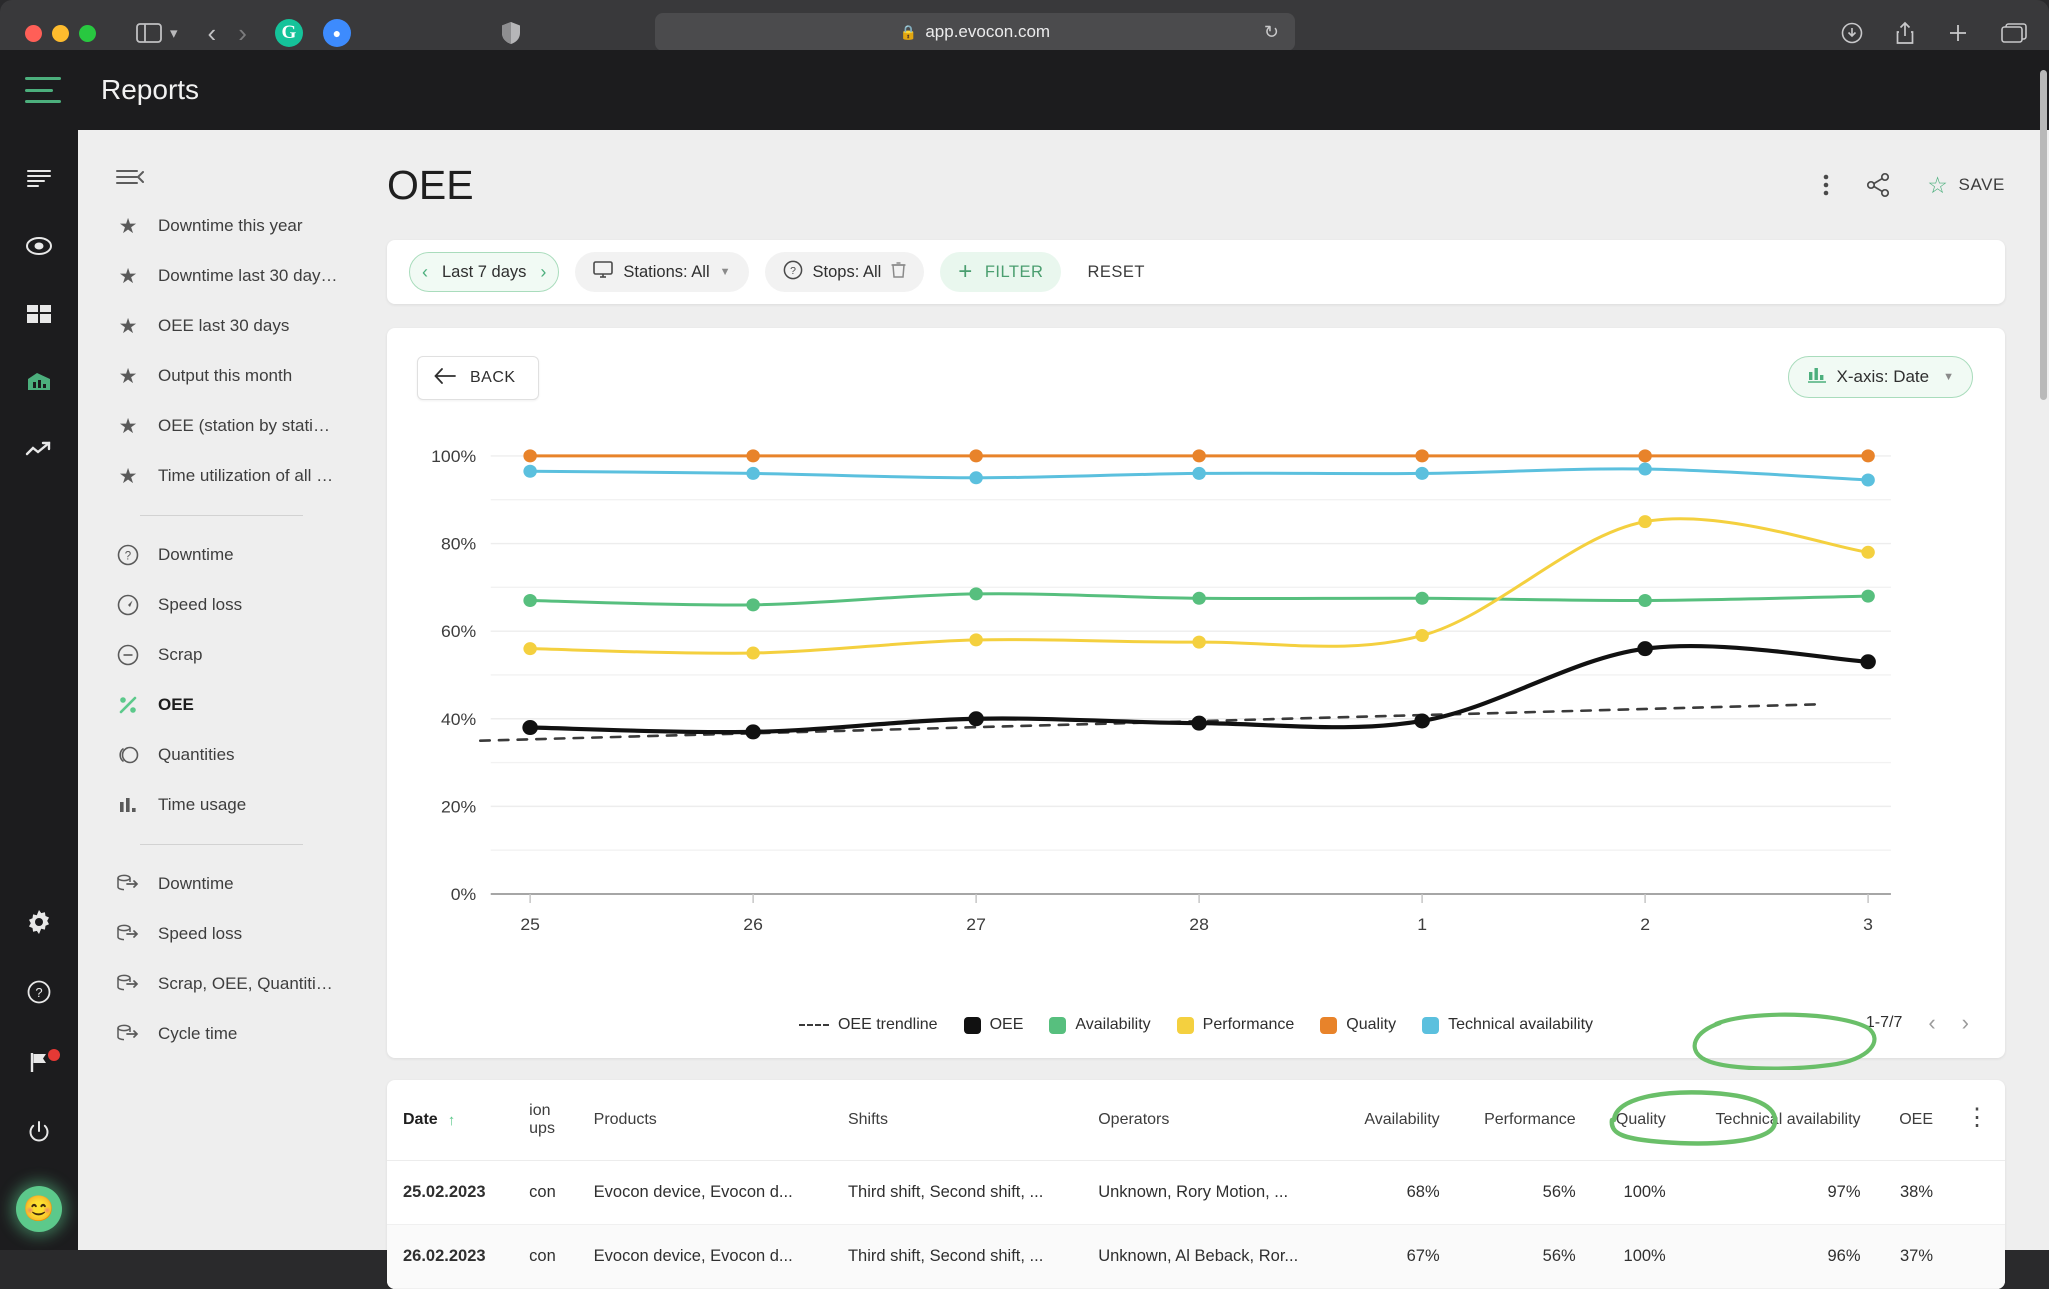 The width and height of the screenshot is (2049, 1289). I want to click on table-header-availability: Availability, so click(1396, 1120).